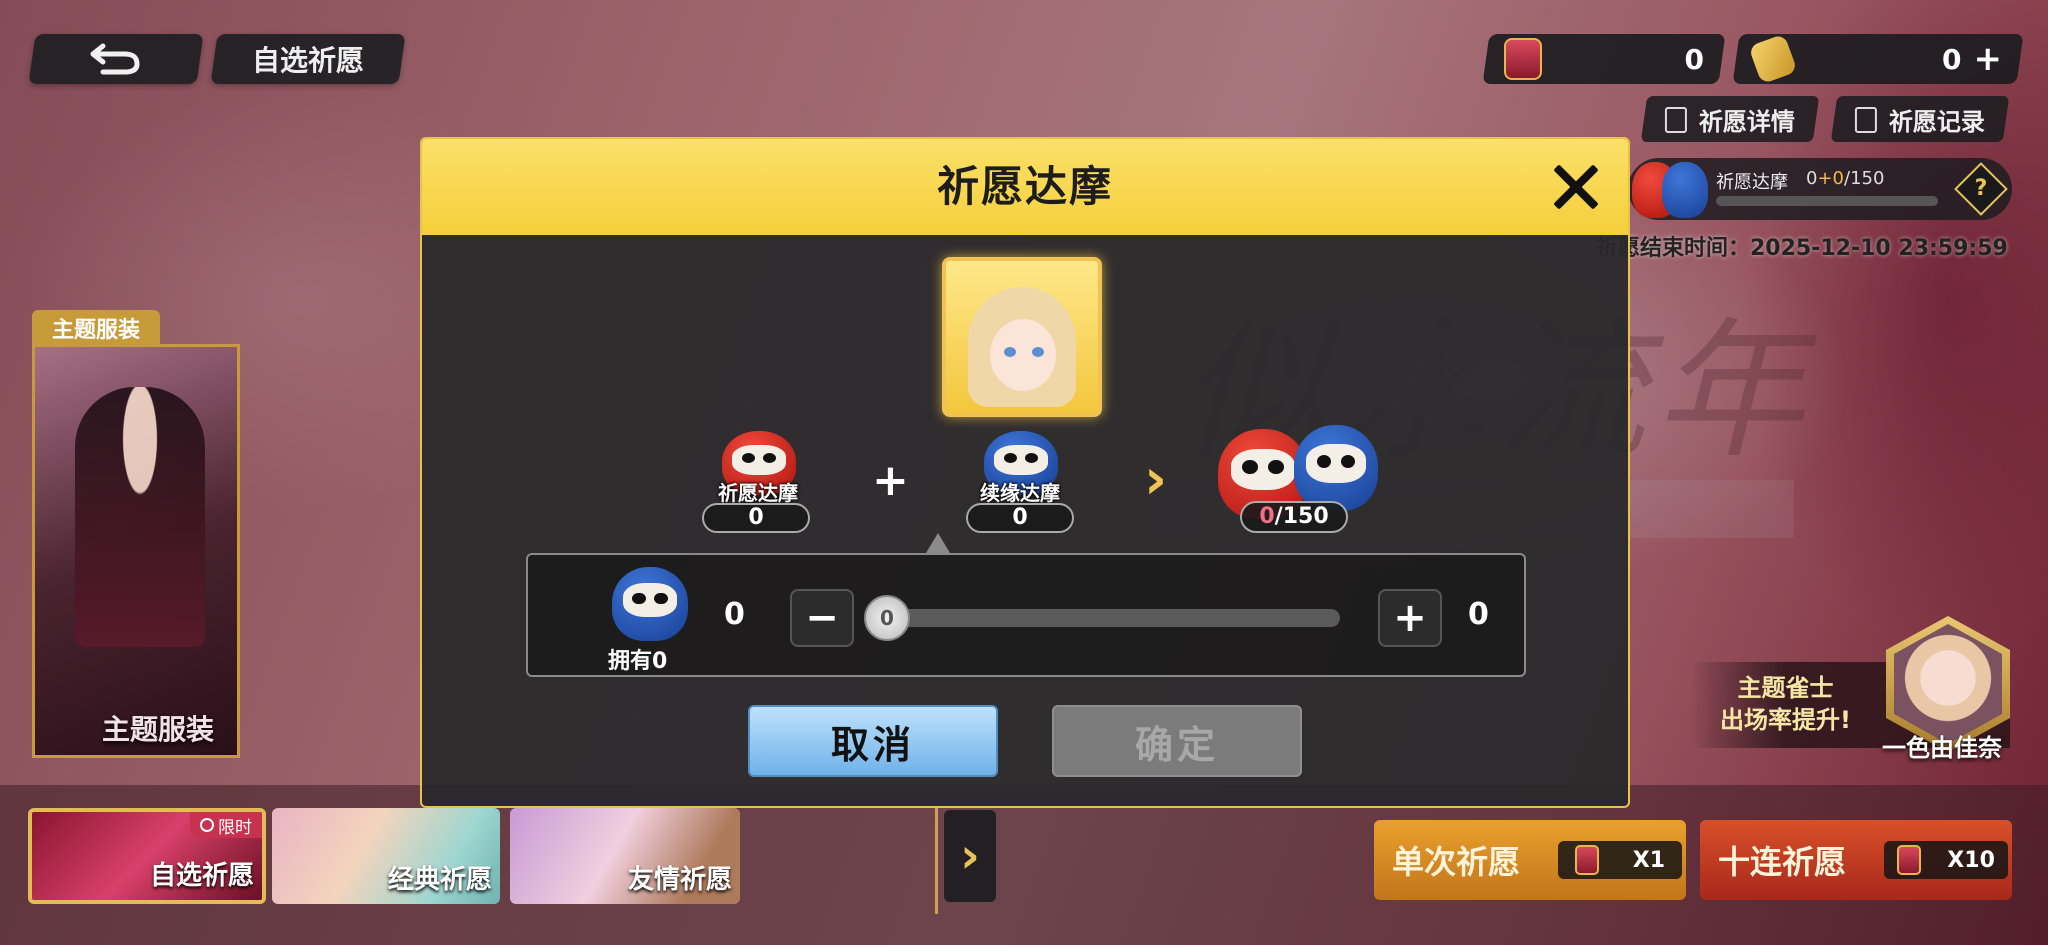 Image resolution: width=2048 pixels, height=945 pixels. What do you see at coordinates (679, 880) in the screenshot?
I see `tab-label: 友情祈愿` at bounding box center [679, 880].